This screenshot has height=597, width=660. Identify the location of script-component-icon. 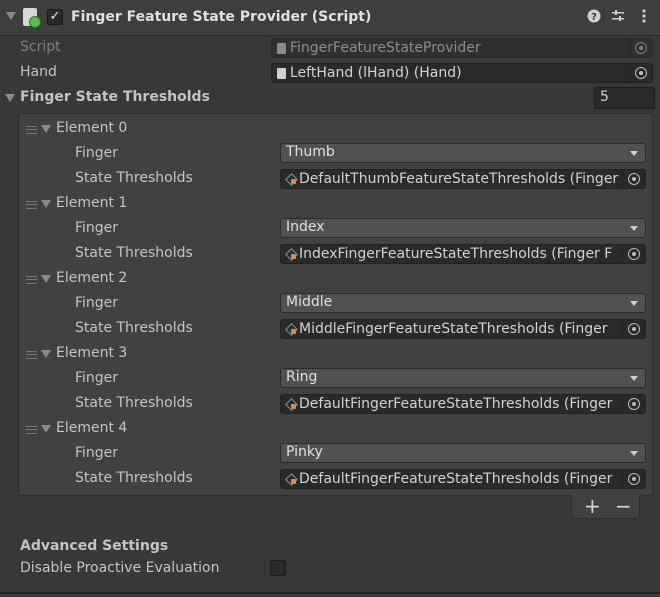
(32, 18).